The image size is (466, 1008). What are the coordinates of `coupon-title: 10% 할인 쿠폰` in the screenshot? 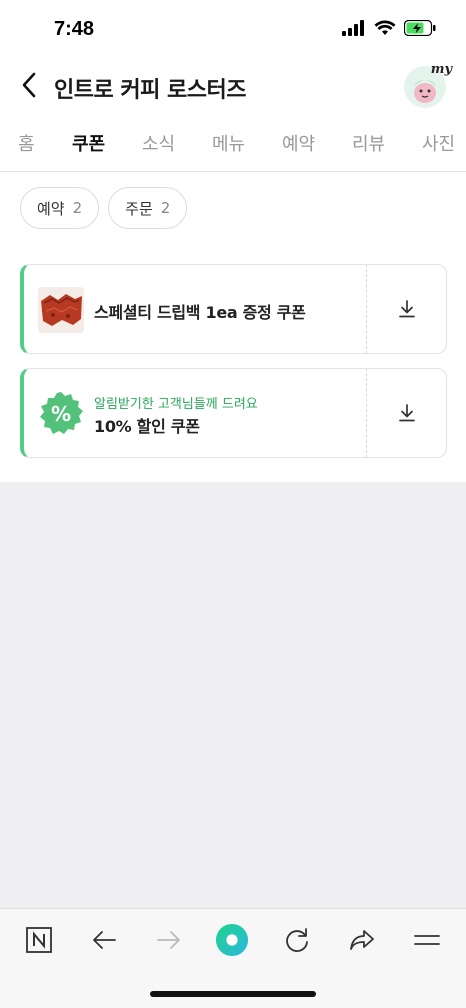 It's located at (147, 426).